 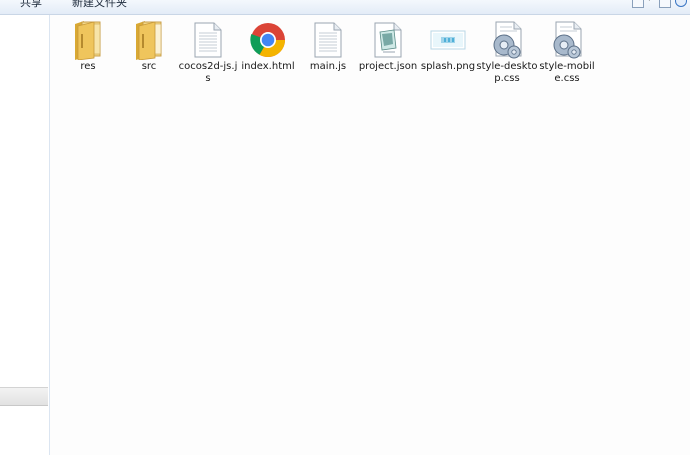 What do you see at coordinates (345, 7) in the screenshot?
I see `explorer-toolbar: 共享 ▾ 新建文件夹 ▾` at bounding box center [345, 7].